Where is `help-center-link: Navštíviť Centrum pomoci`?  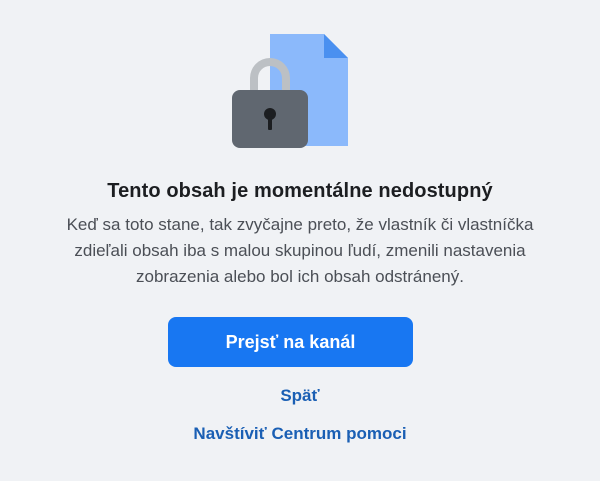
help-center-link: Navštíviť Centrum pomoci is located at coordinates (300, 434).